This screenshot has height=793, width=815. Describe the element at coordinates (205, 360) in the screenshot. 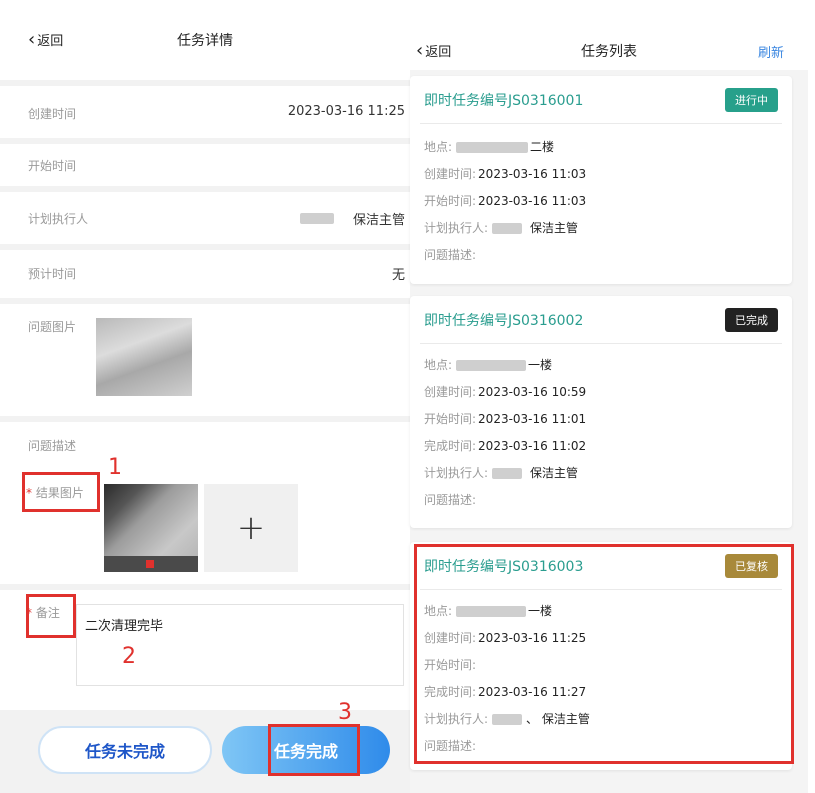

I see `row-problem-image: 问题图片` at that location.